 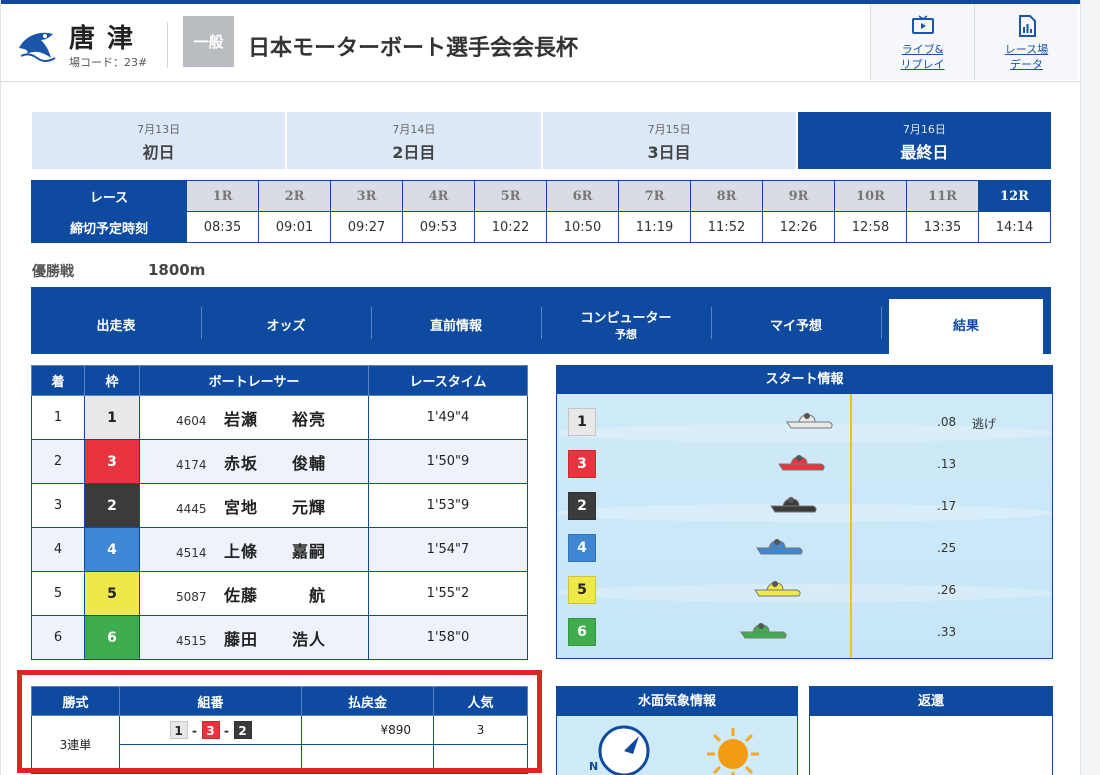 What do you see at coordinates (112, 380) in the screenshot?
I see `col-frame: 枠` at bounding box center [112, 380].